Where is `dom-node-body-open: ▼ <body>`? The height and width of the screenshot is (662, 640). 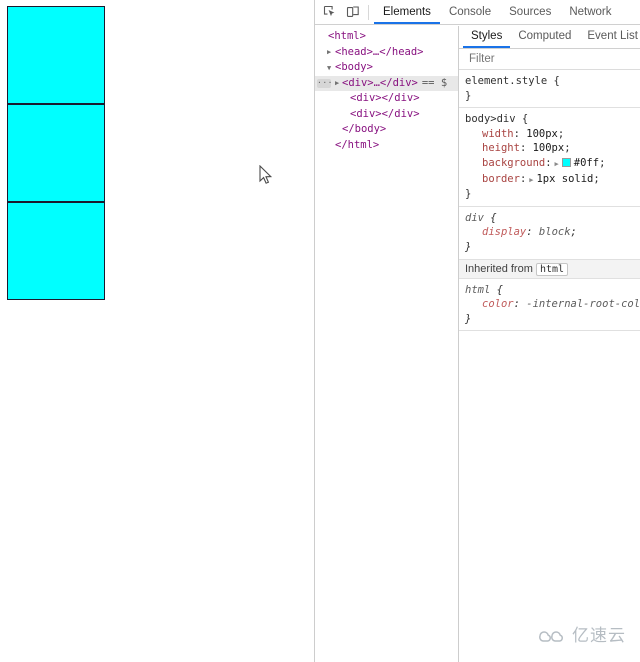
dom-node-body-open: ▼ <body> is located at coordinates (386, 68).